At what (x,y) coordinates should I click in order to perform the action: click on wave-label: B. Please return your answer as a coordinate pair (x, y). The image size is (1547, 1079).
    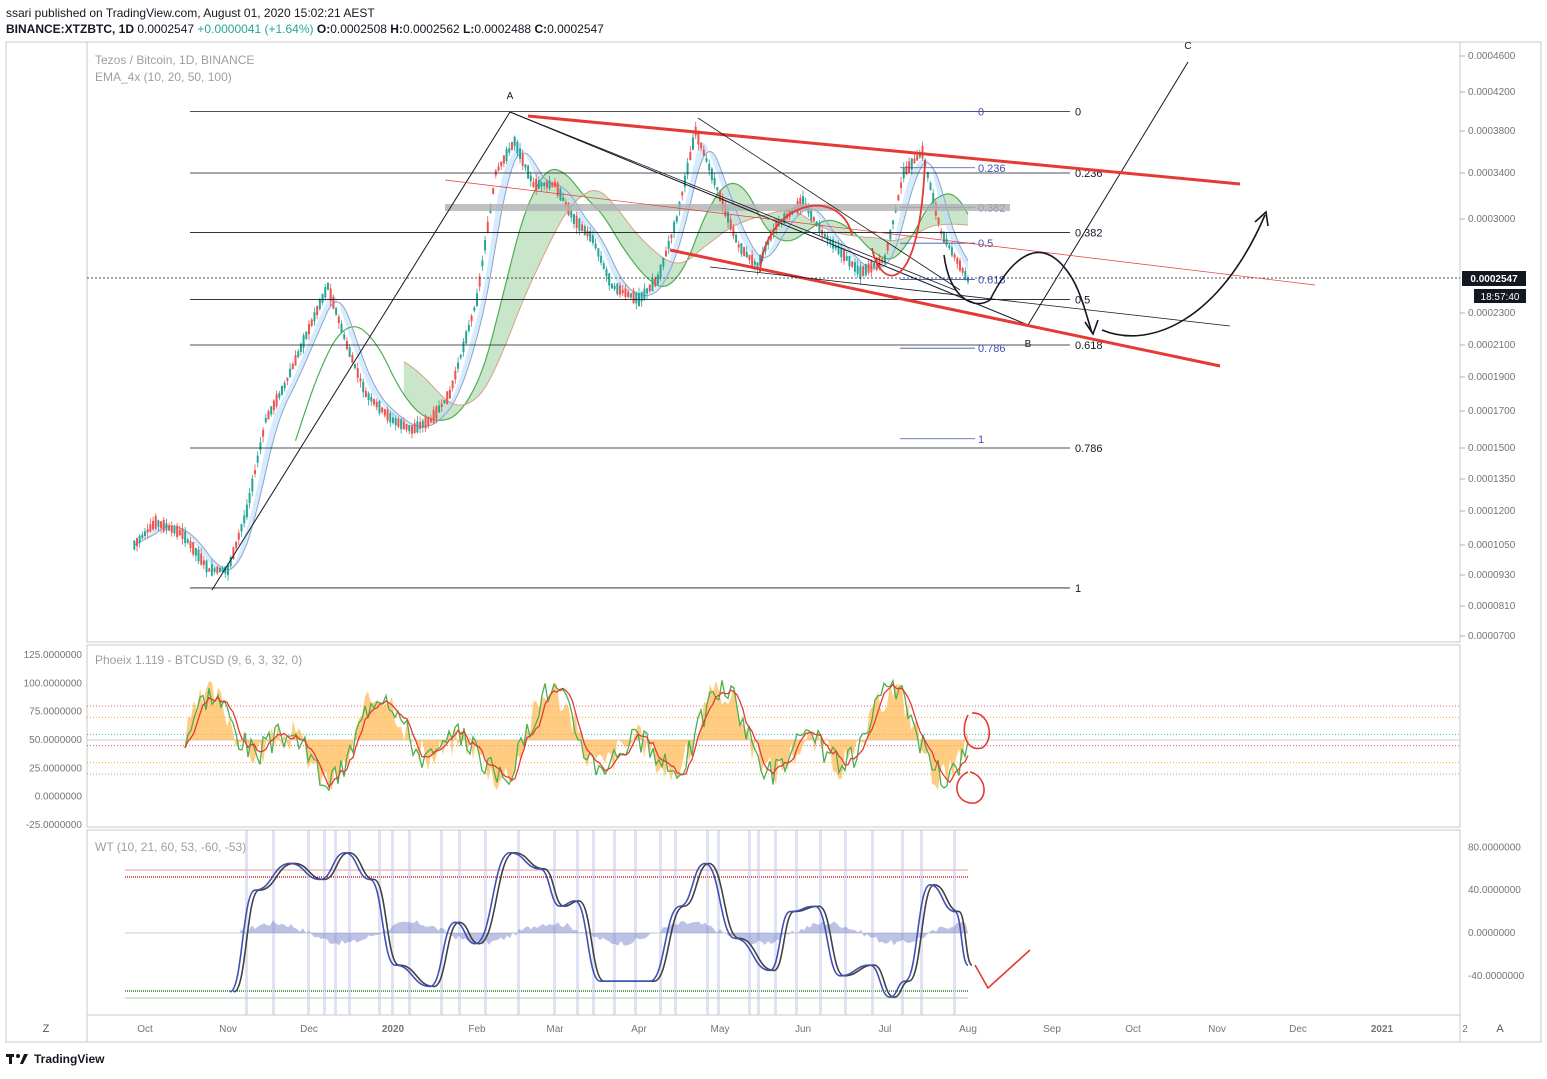
    Looking at the image, I should click on (1028, 344).